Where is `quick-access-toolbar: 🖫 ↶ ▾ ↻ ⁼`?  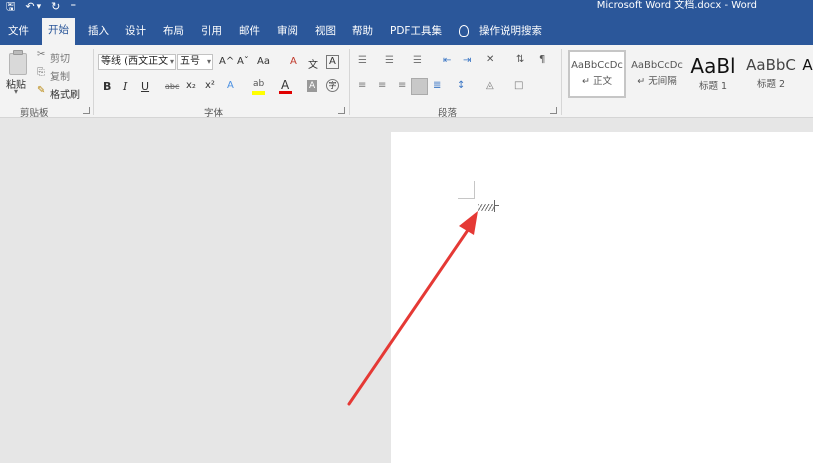
quick-access-toolbar: 🖫 ↶ ▾ ↻ ⁼ is located at coordinates (41, 7).